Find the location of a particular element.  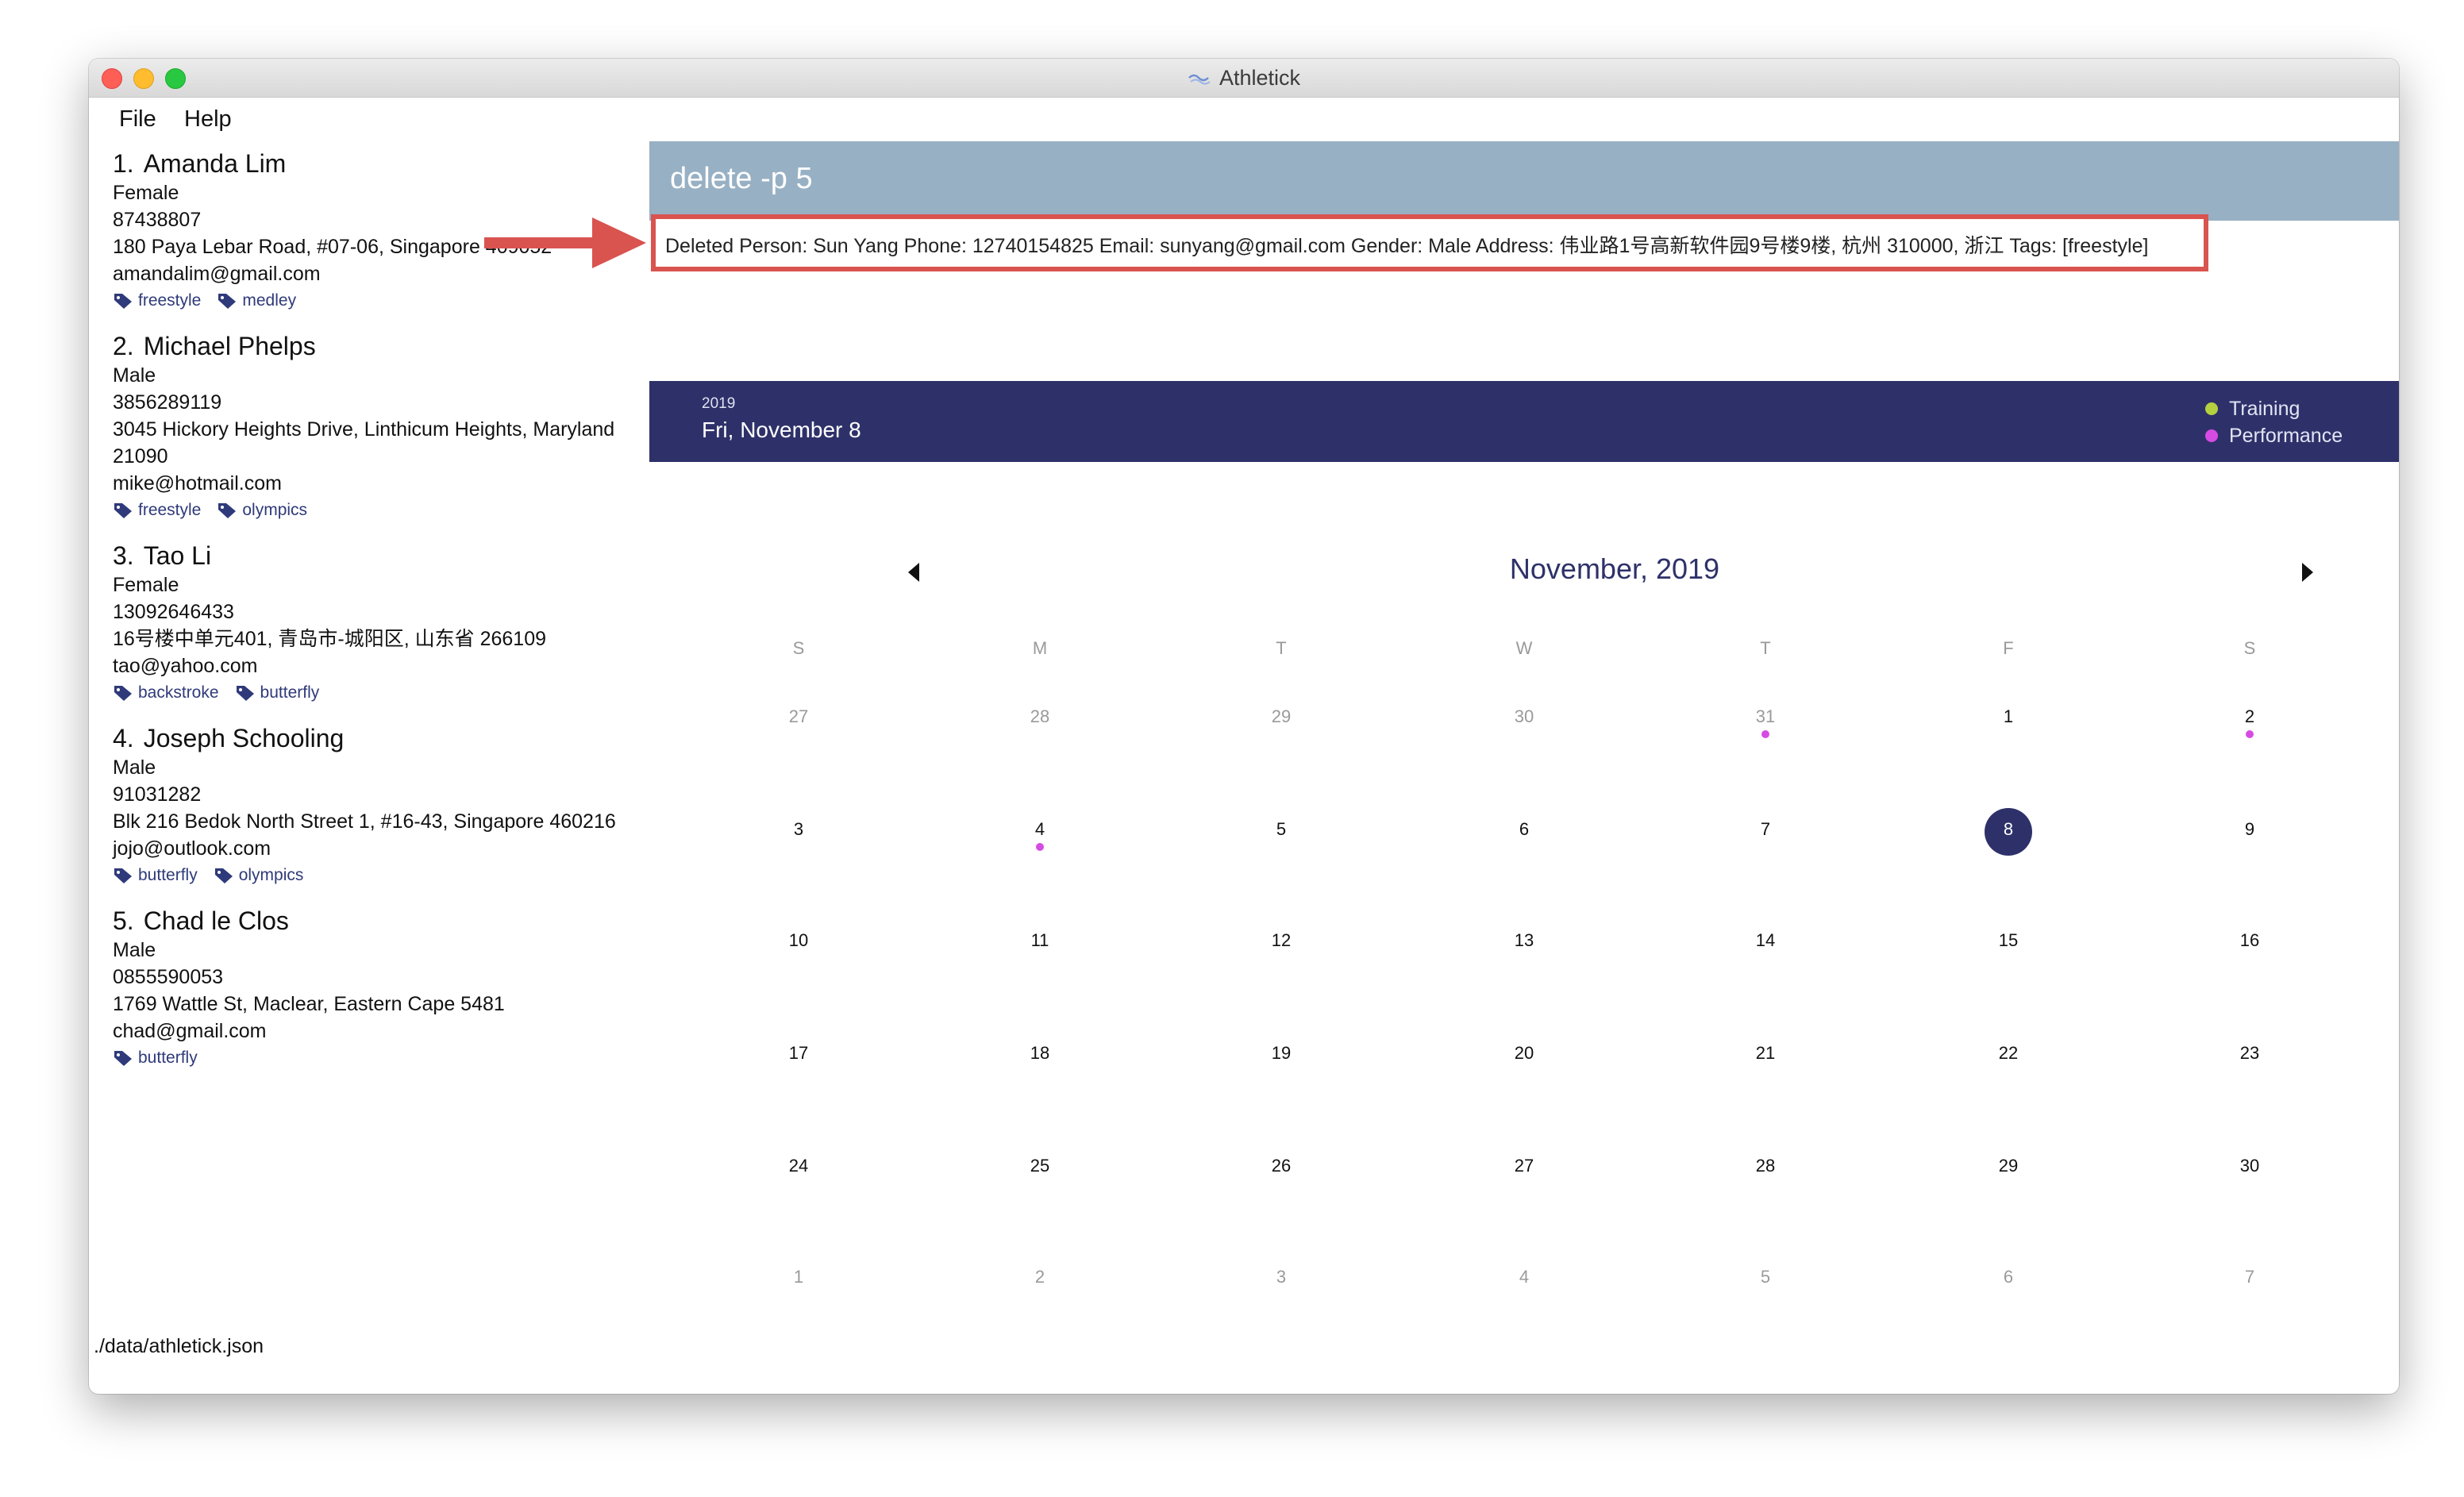

calendar-day: 17 is located at coordinates (798, 1053).